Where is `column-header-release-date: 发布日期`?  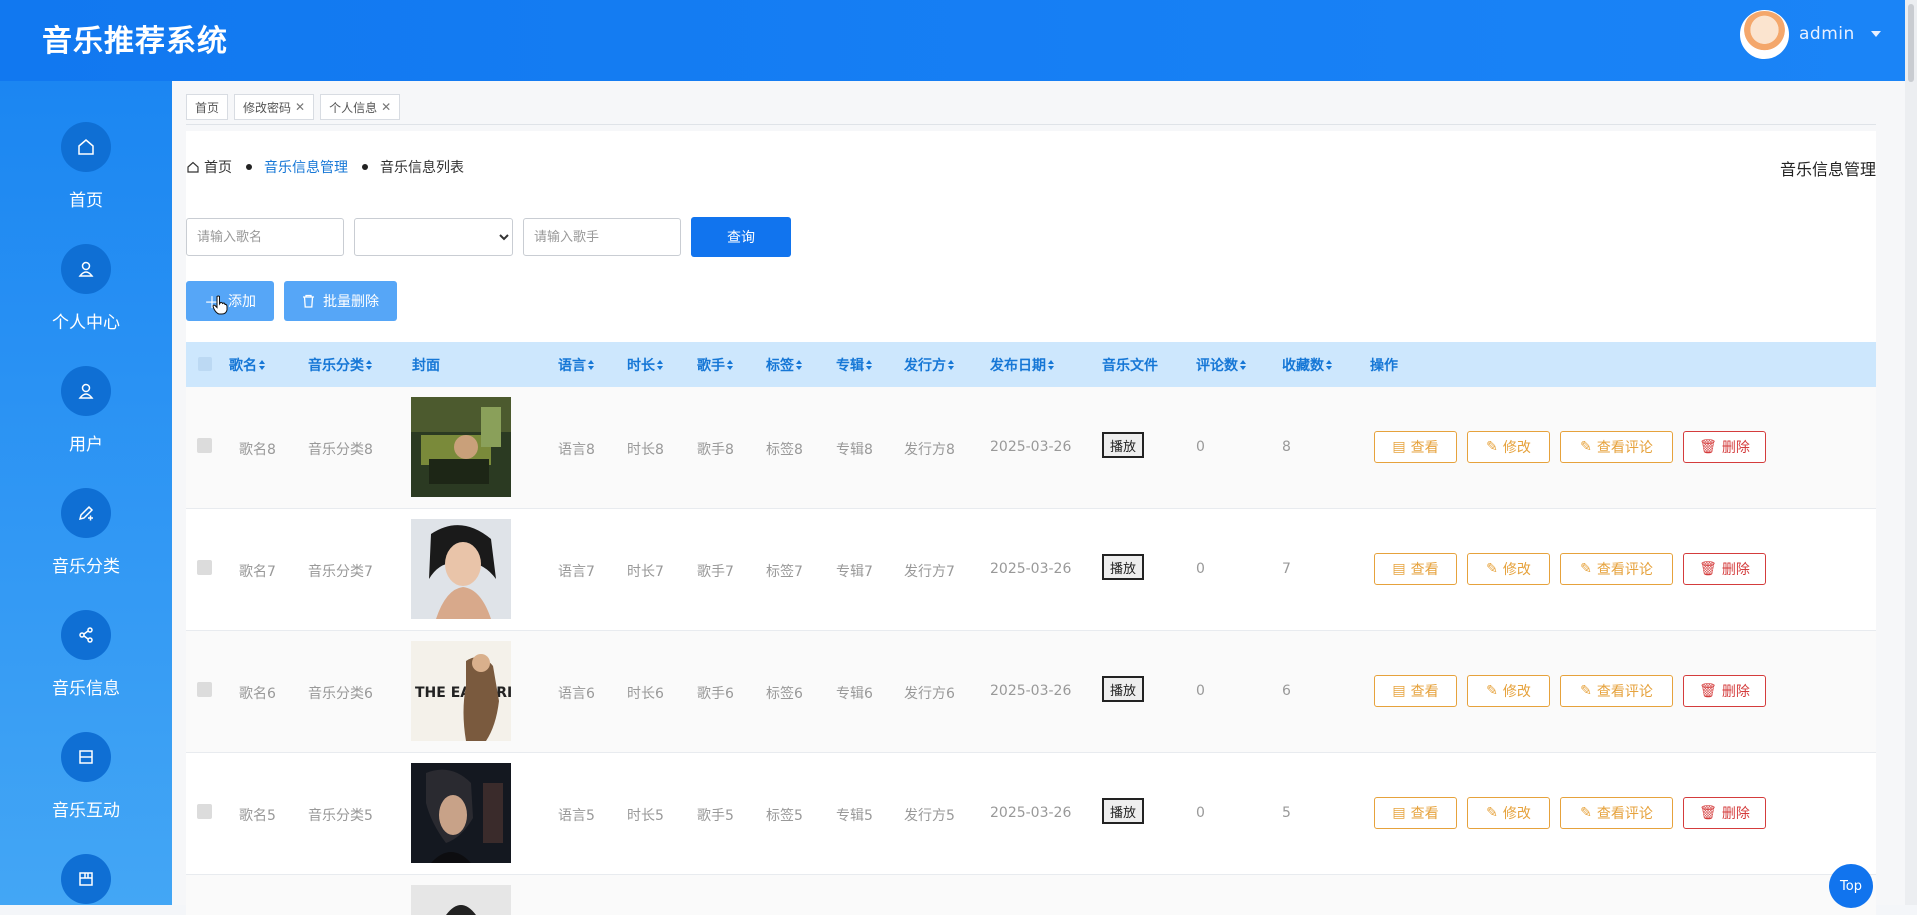 column-header-release-date: 发布日期 is located at coordinates (1022, 365).